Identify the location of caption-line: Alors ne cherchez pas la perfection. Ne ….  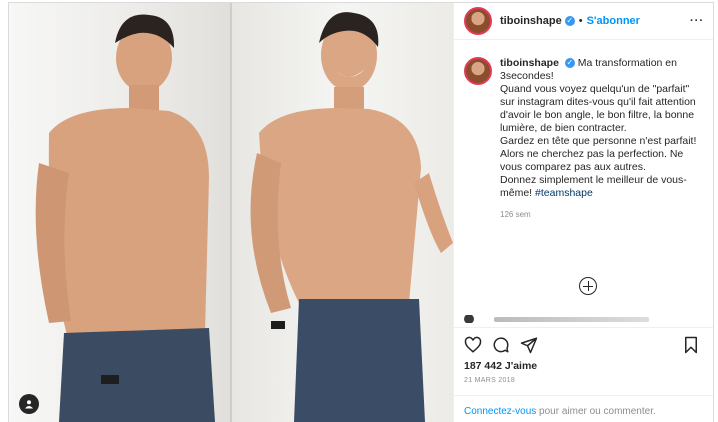
(592, 160).